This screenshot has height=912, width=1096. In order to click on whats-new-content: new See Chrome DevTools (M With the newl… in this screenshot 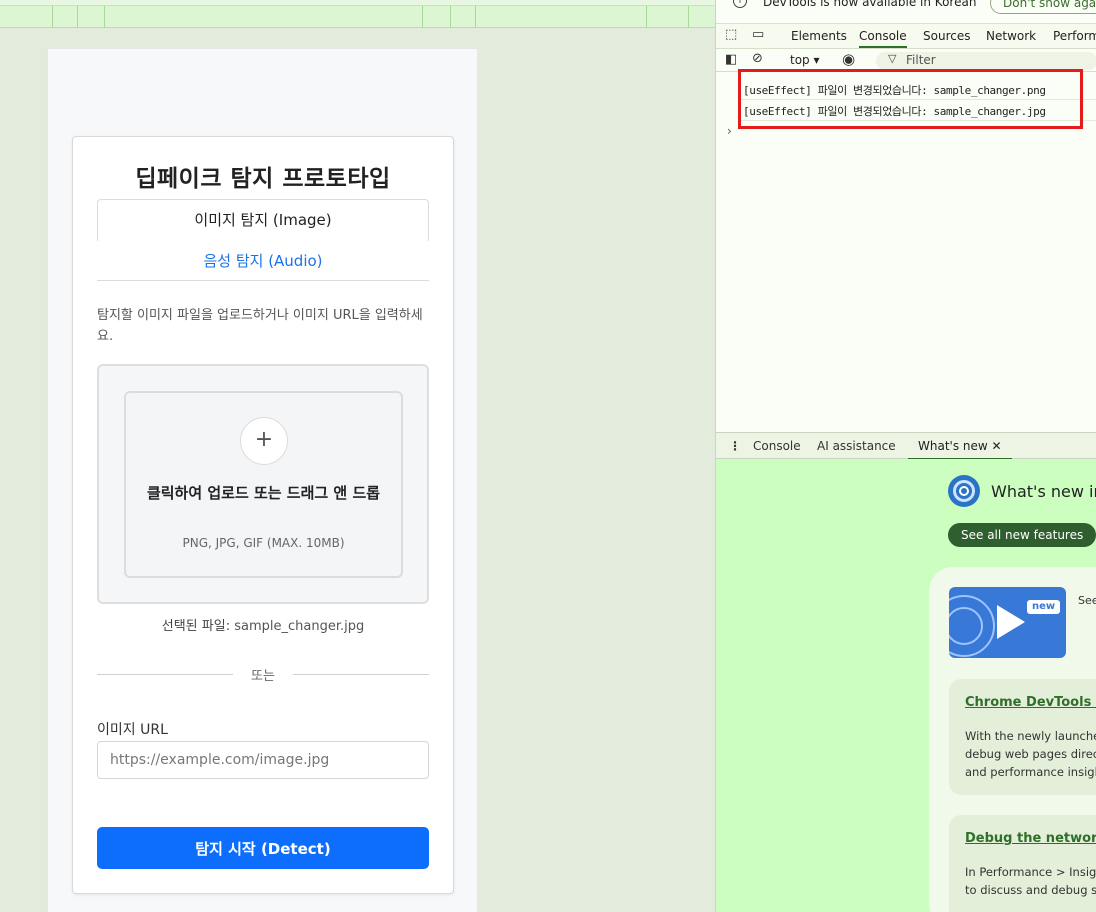, I will do `click(1012, 739)`.